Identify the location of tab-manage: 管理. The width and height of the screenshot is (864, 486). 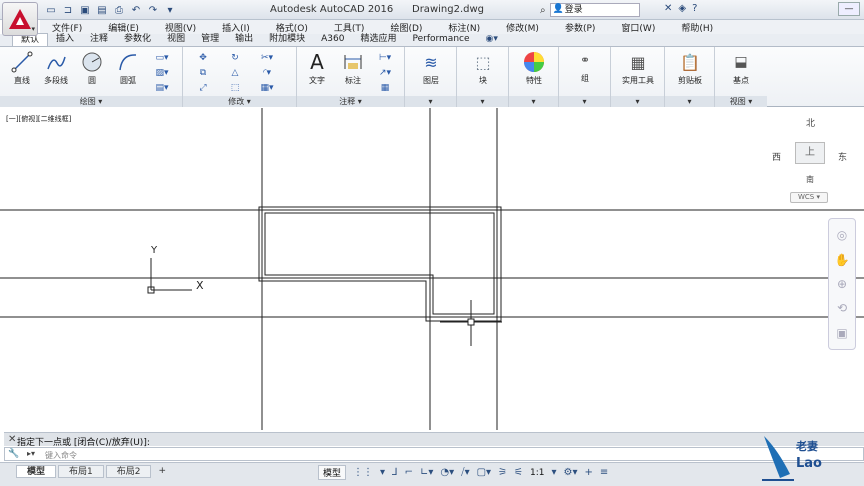
(210, 39).